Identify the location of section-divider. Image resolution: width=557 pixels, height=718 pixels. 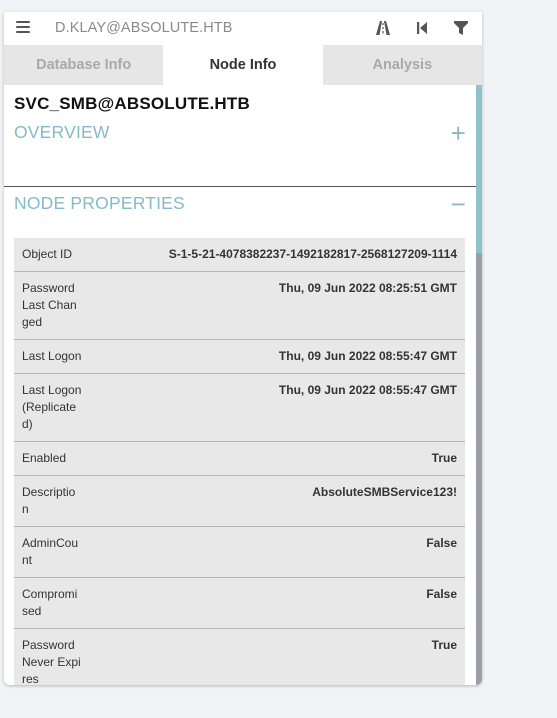
(240, 186).